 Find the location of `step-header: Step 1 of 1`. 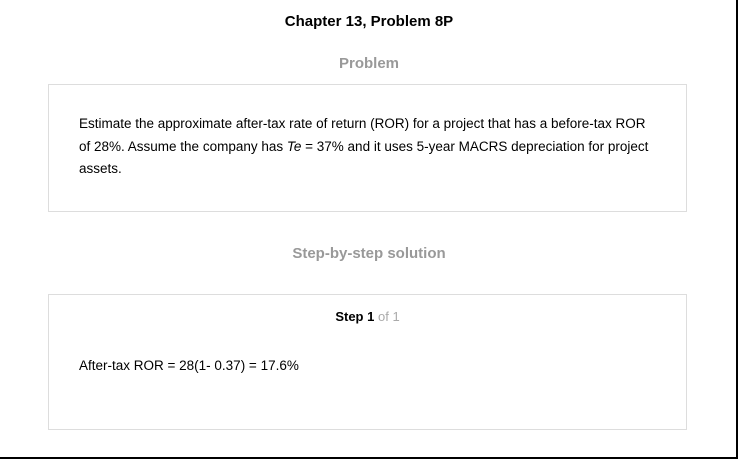

step-header: Step 1 of 1 is located at coordinates (367, 317).